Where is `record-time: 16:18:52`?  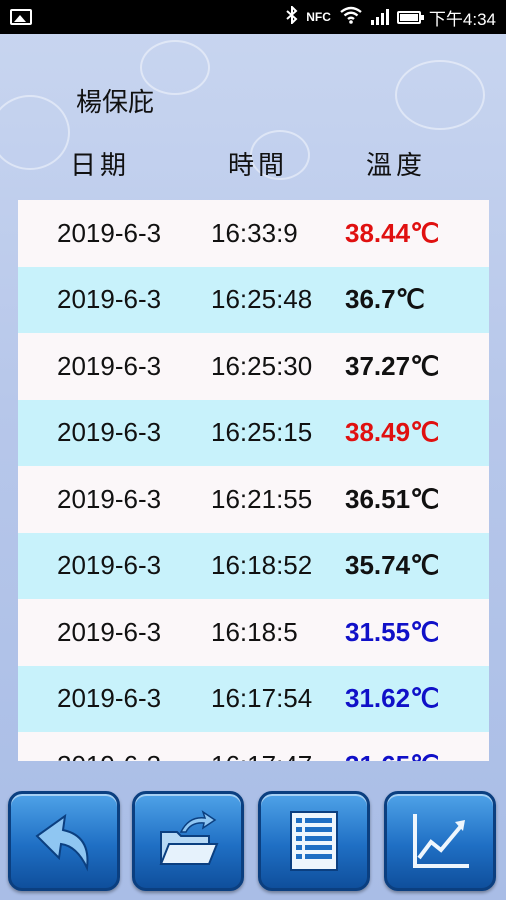
record-time: 16:18:52 is located at coordinates (262, 565).